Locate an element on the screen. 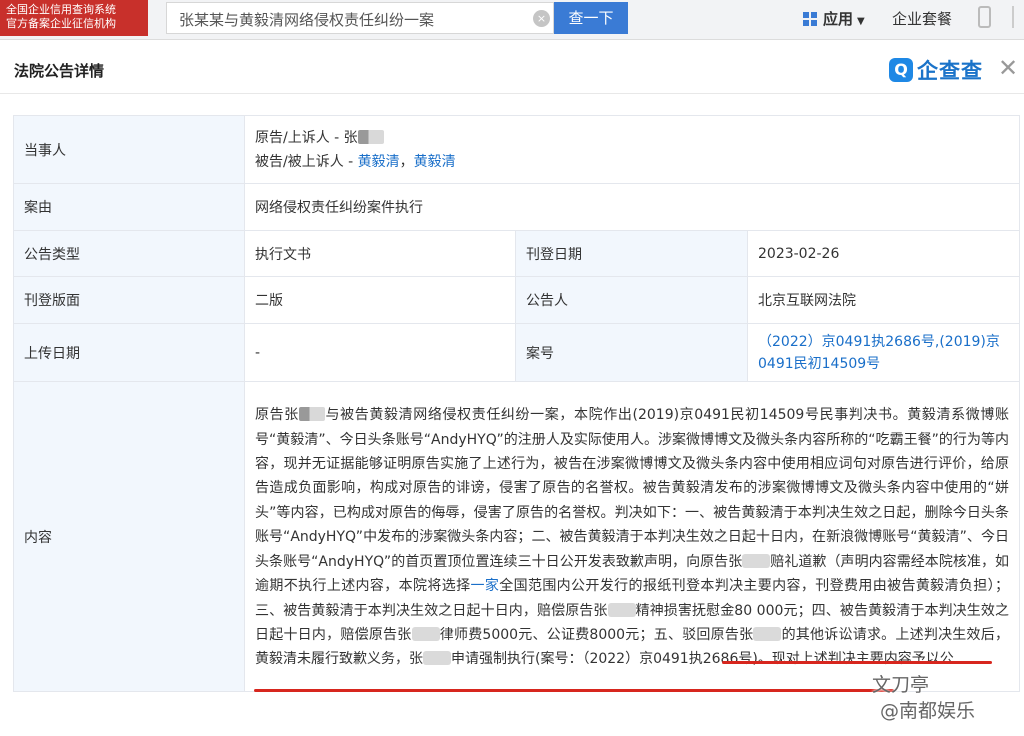  plaintiff-text: 原告/上诉人 - 张 is located at coordinates (306, 137).